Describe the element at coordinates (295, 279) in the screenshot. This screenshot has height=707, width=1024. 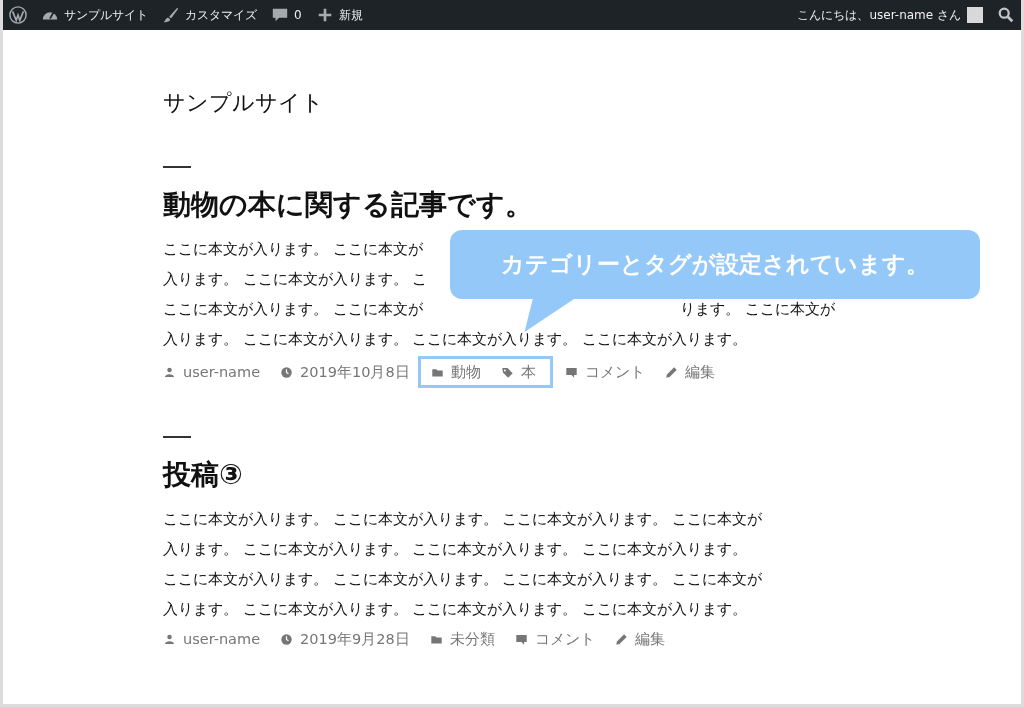
I see `body-text: 入ります。 ここに本文が入ります。 こ` at that location.